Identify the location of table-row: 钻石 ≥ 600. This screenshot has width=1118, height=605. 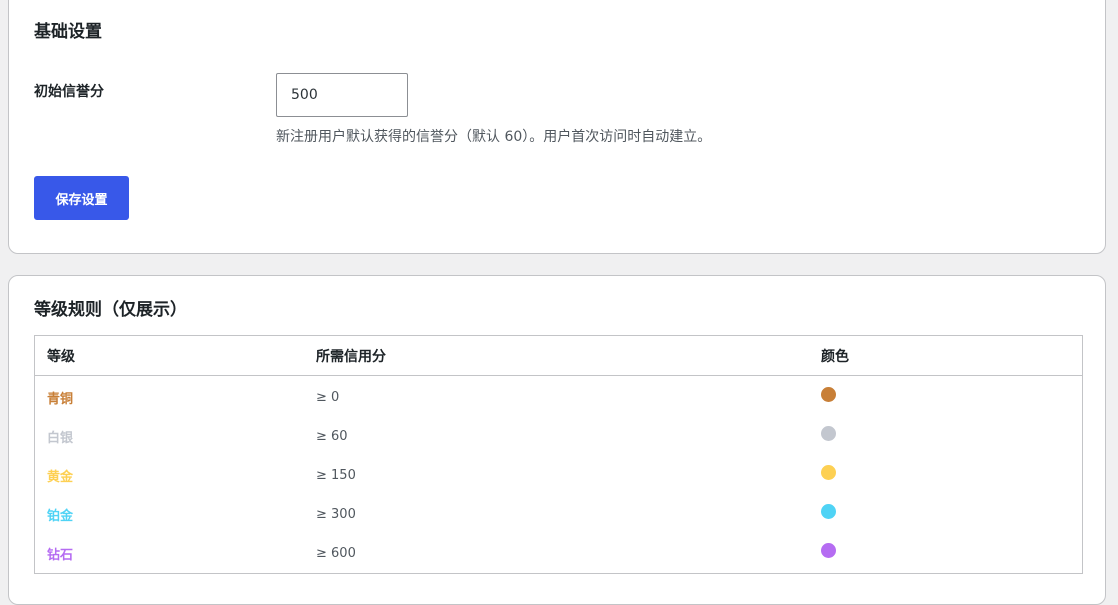
(559, 554).